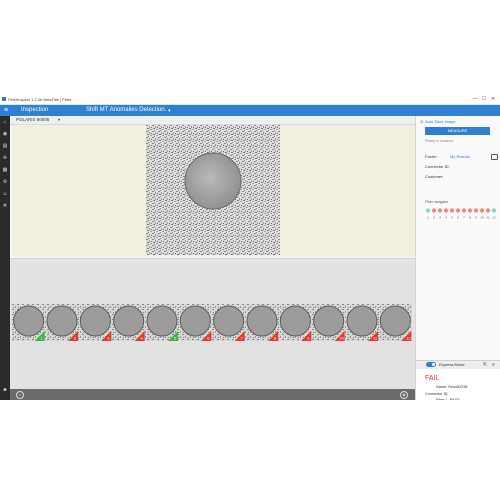 The width and height of the screenshot is (500, 500). I want to click on nav-users-icon: ☺, so click(5, 194).